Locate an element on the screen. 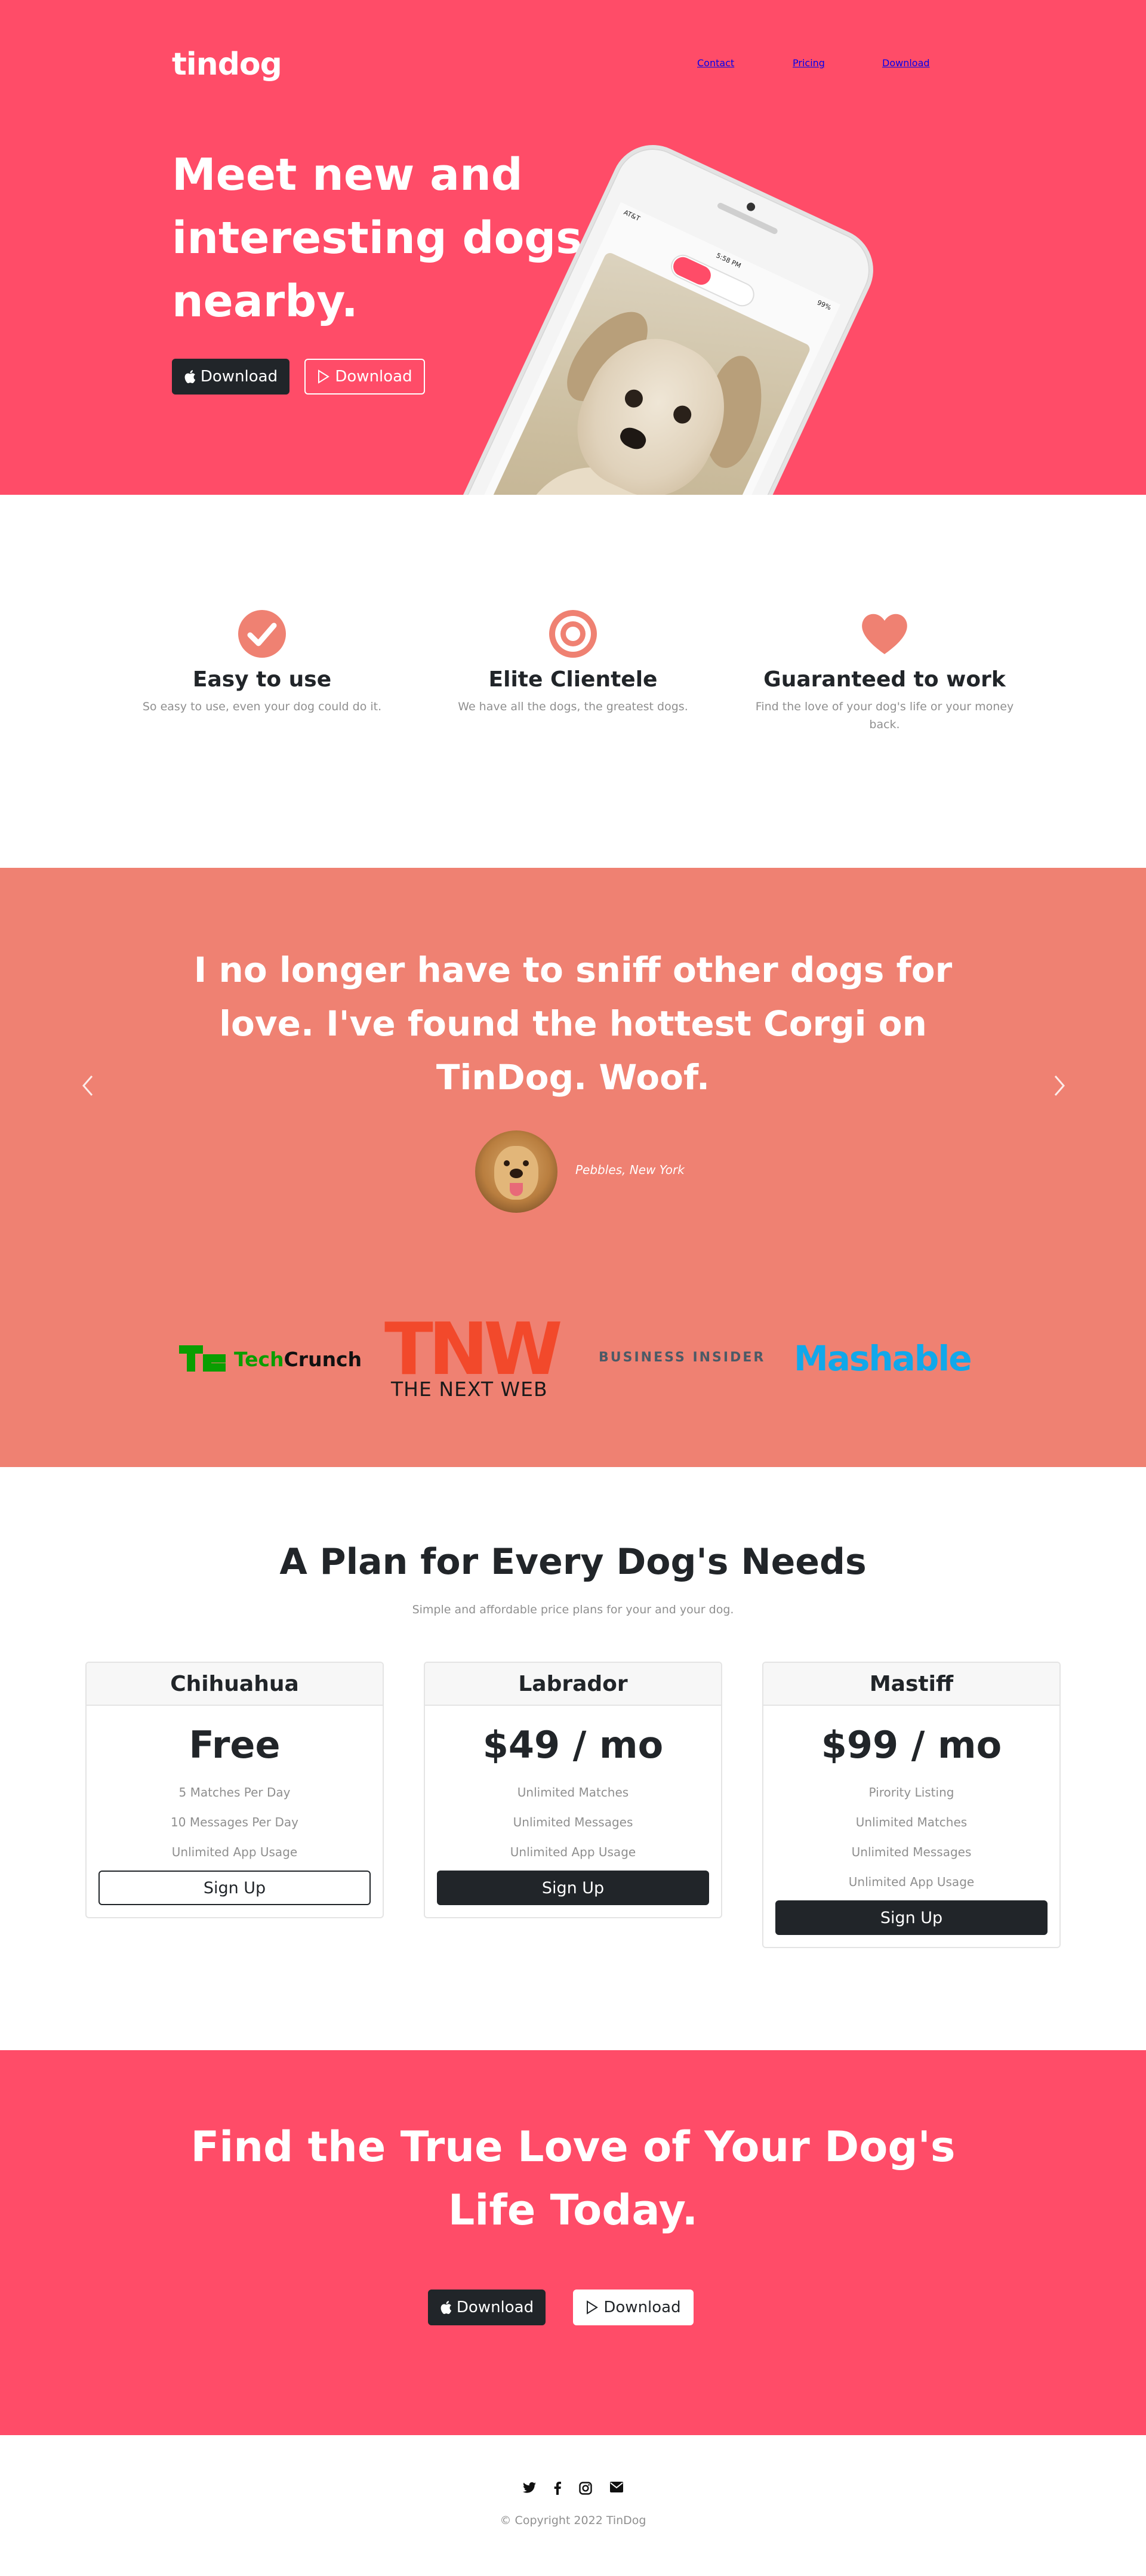  phone-camera is located at coordinates (751, 206).